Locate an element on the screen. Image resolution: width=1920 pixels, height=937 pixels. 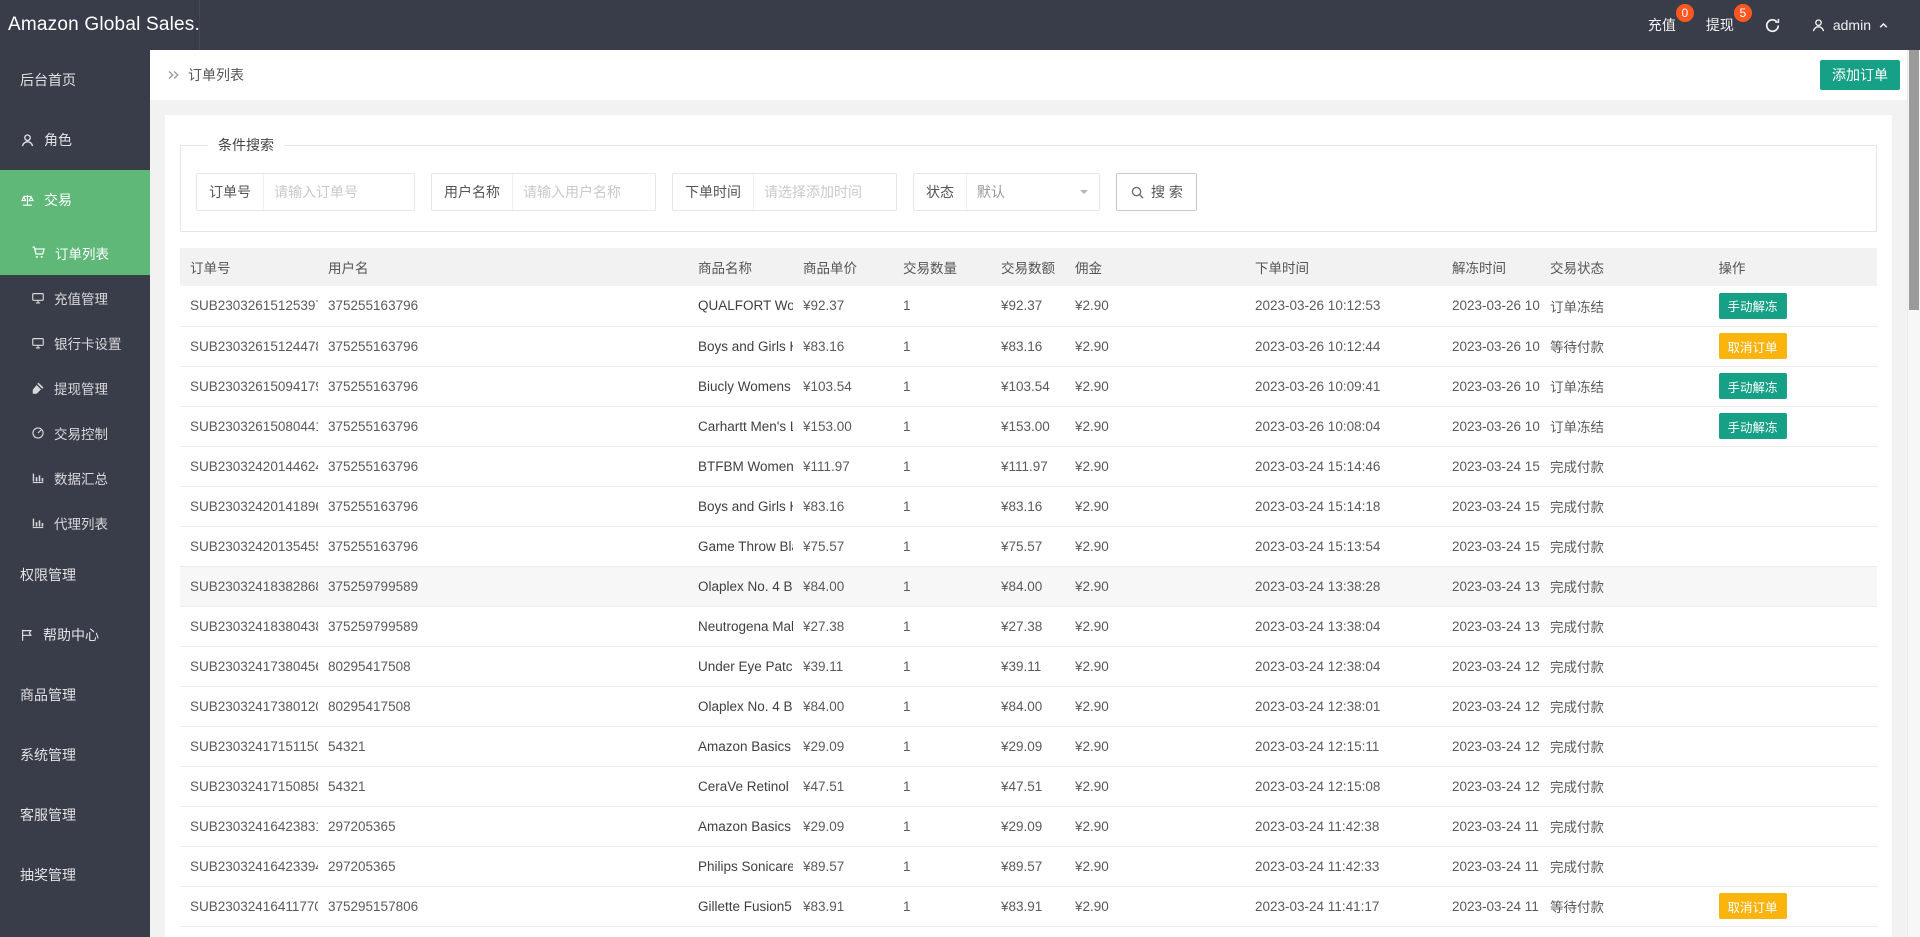
sidebar-item: 代理列表 is located at coordinates (75, 522).